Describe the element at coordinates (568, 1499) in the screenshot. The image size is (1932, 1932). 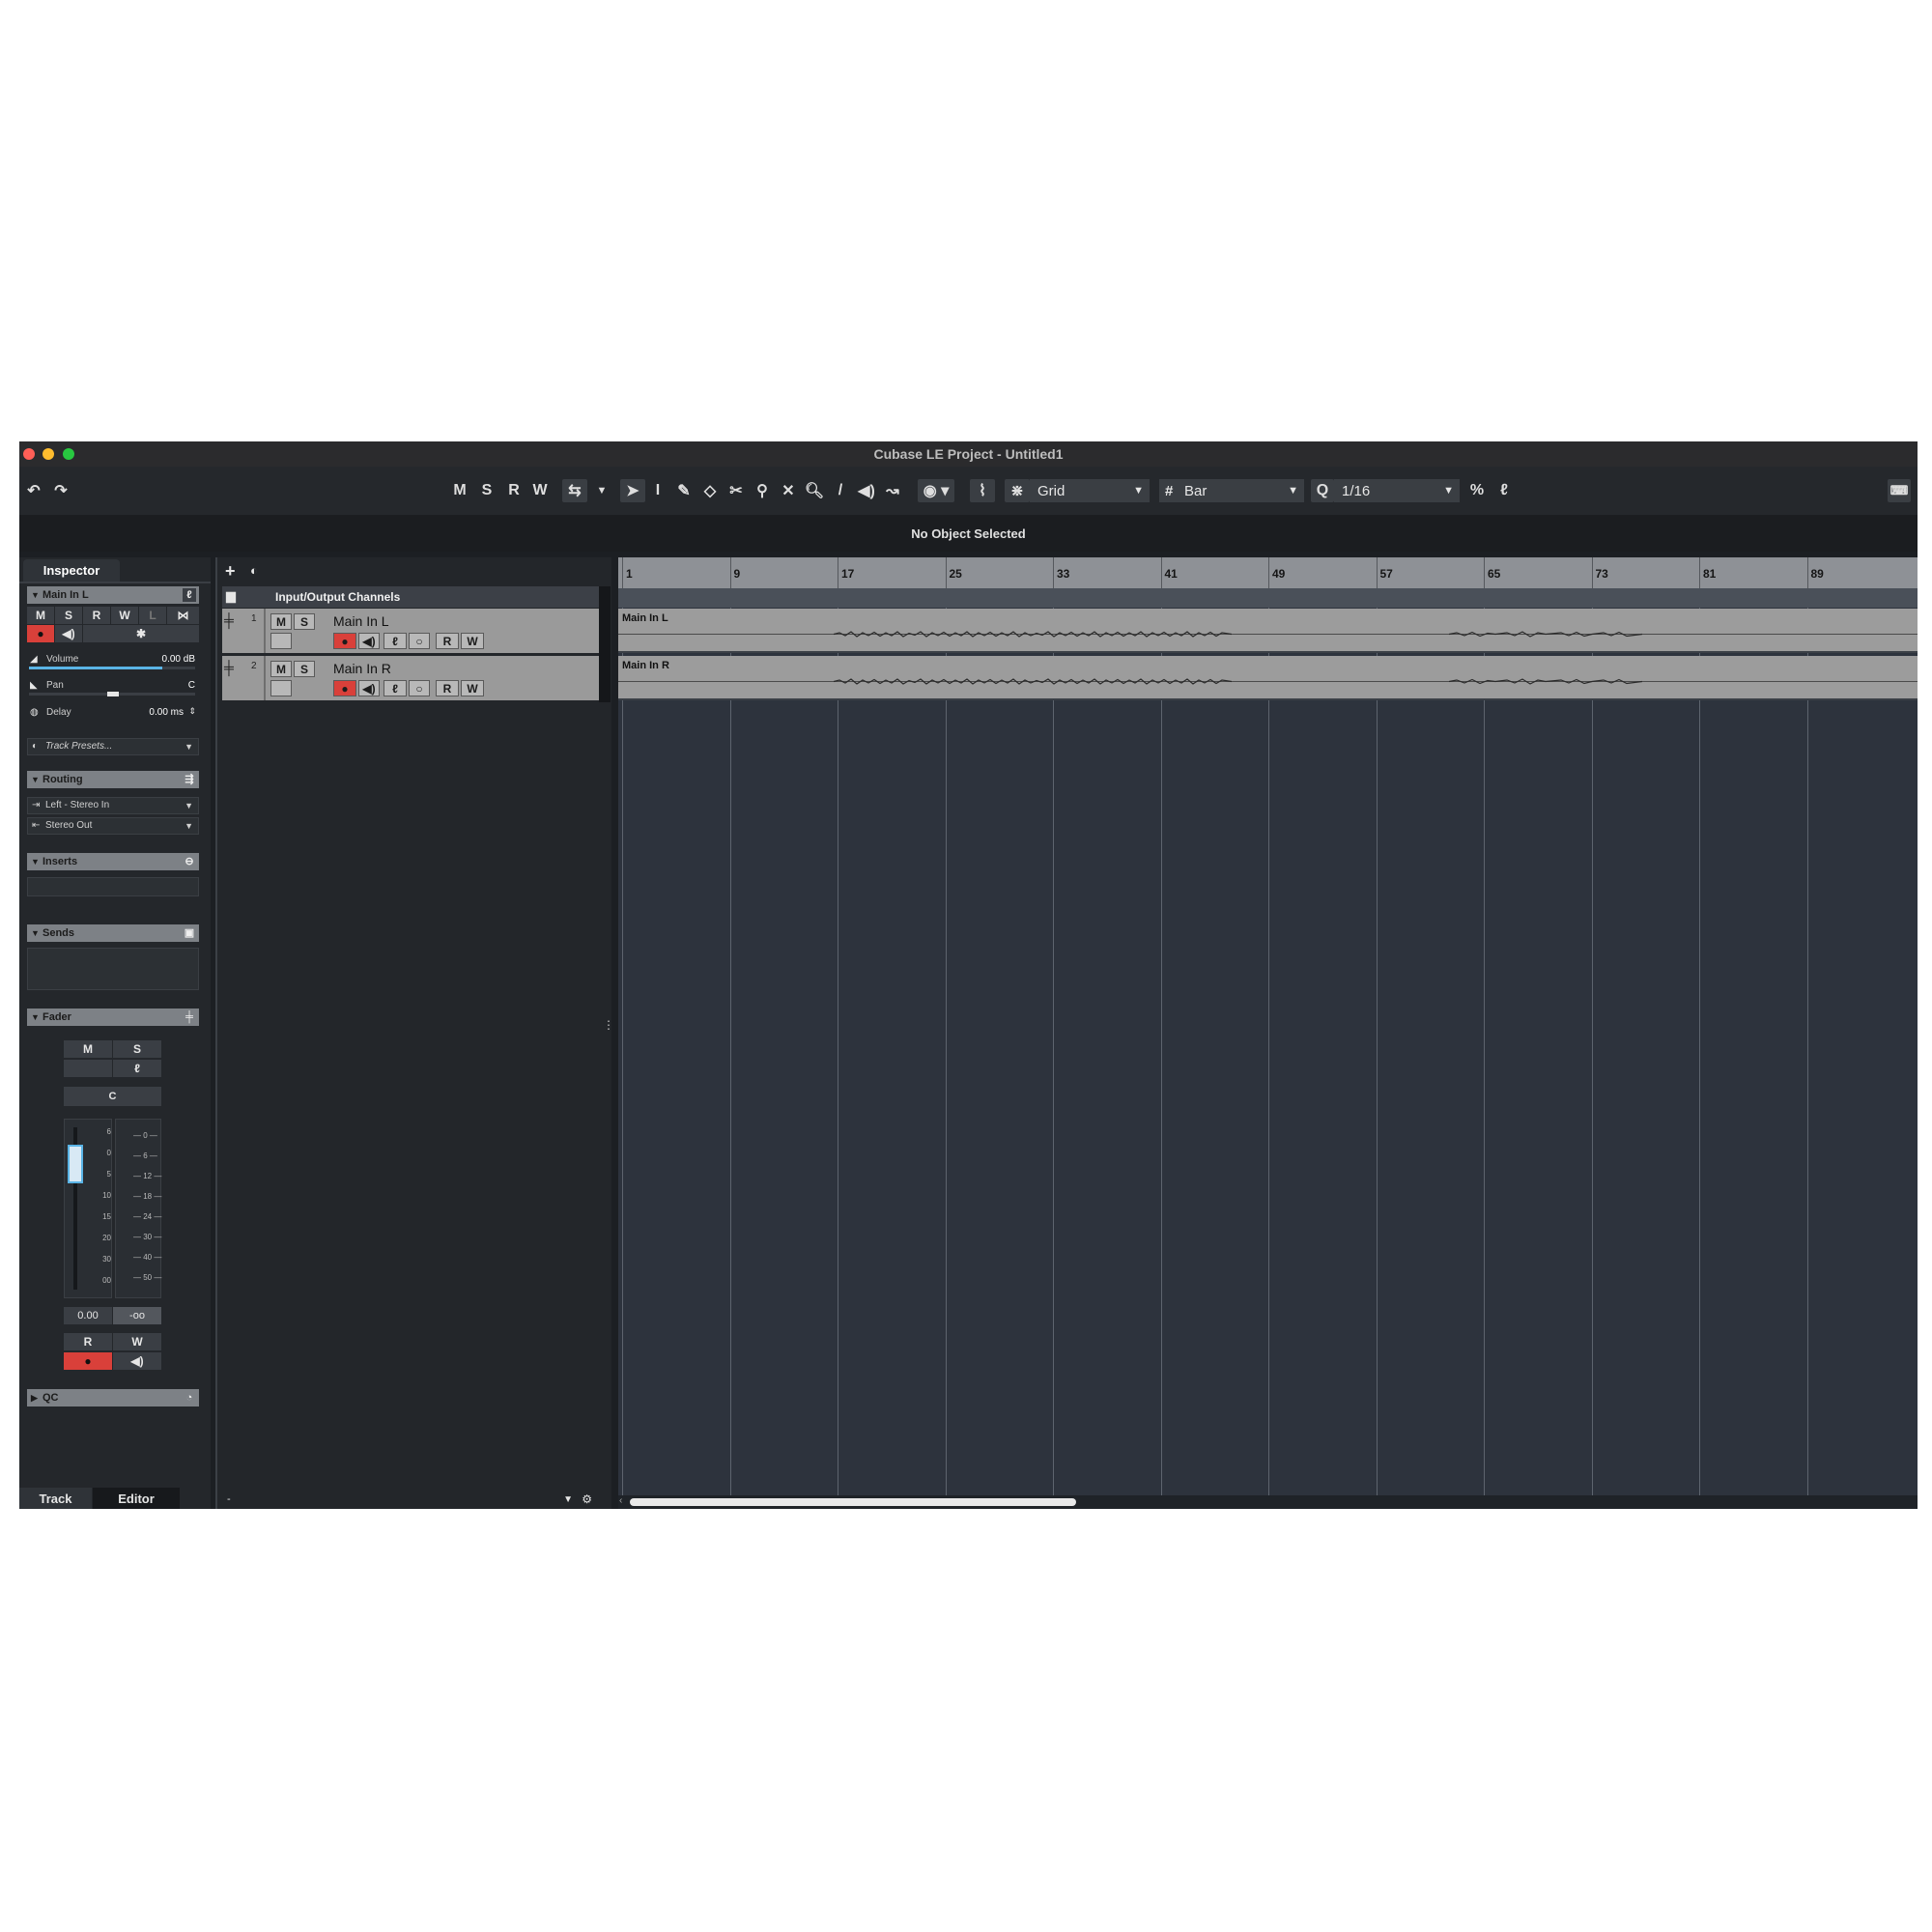
I see `chevron-down-icon: ▼` at that location.